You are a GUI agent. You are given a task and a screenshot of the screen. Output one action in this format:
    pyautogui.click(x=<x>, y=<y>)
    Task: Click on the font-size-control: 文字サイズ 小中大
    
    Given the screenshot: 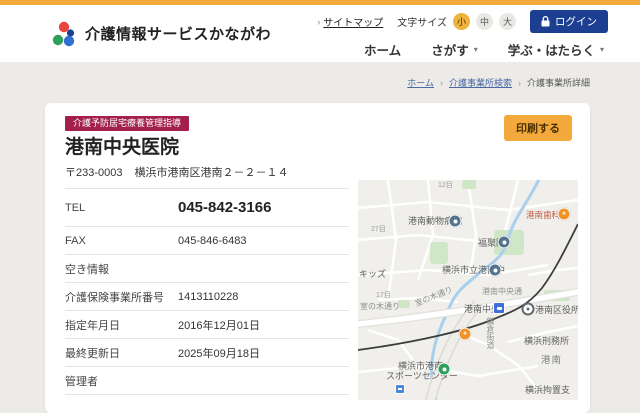 What is the action you would take?
    pyautogui.click(x=456, y=21)
    